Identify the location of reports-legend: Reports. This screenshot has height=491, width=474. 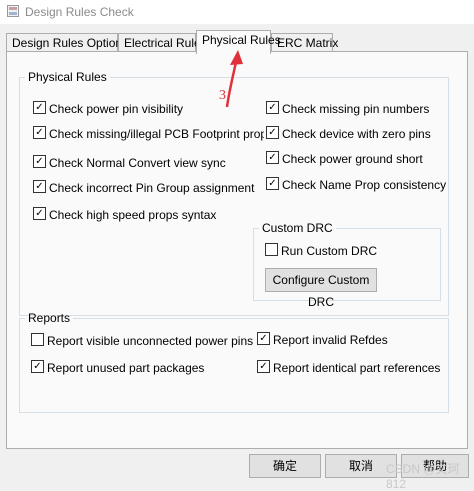
(49, 318).